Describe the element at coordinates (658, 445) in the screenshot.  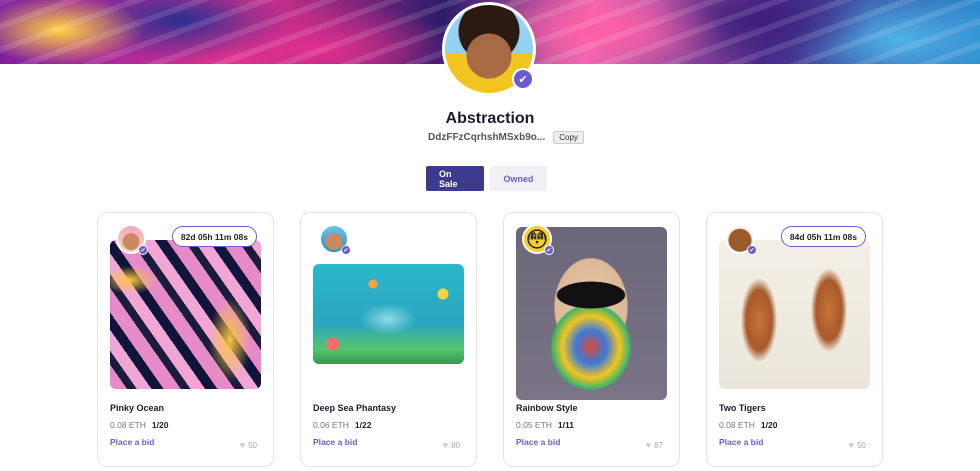
I see `like-count: 87` at that location.